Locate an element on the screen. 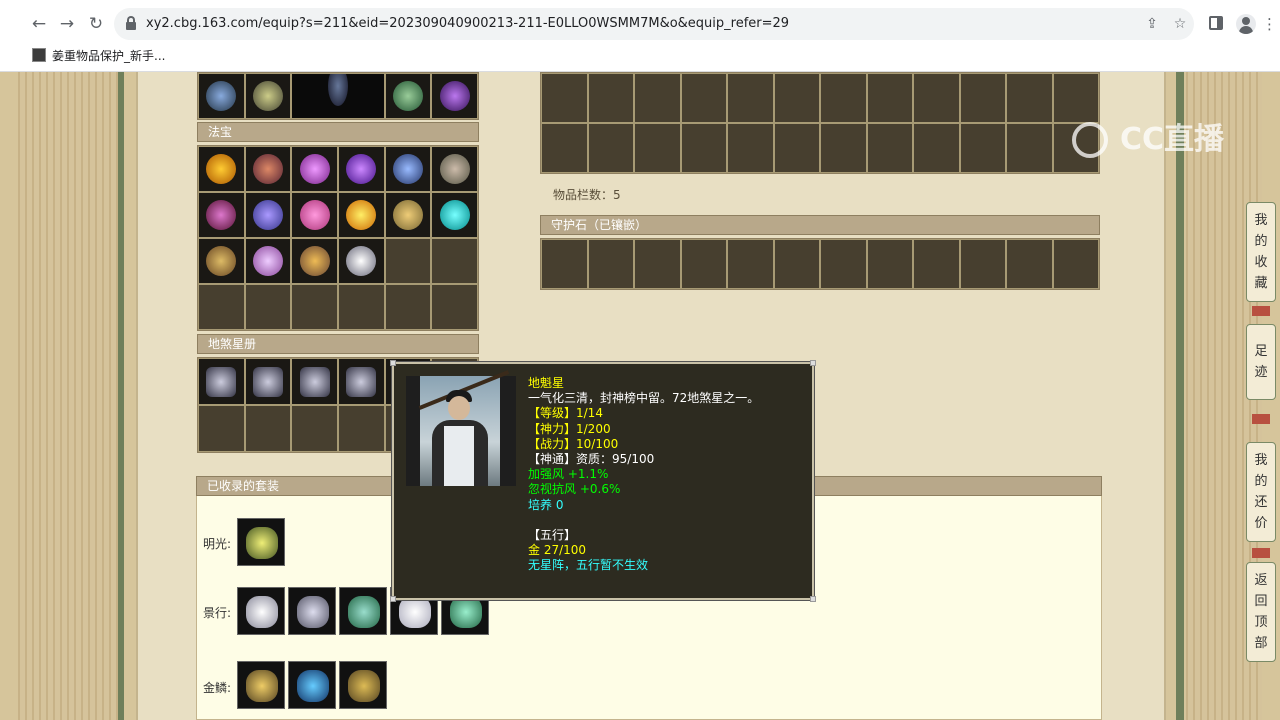 The width and height of the screenshot is (1280, 720). menu-dots-icon: ⋮ is located at coordinates (1269, 24).